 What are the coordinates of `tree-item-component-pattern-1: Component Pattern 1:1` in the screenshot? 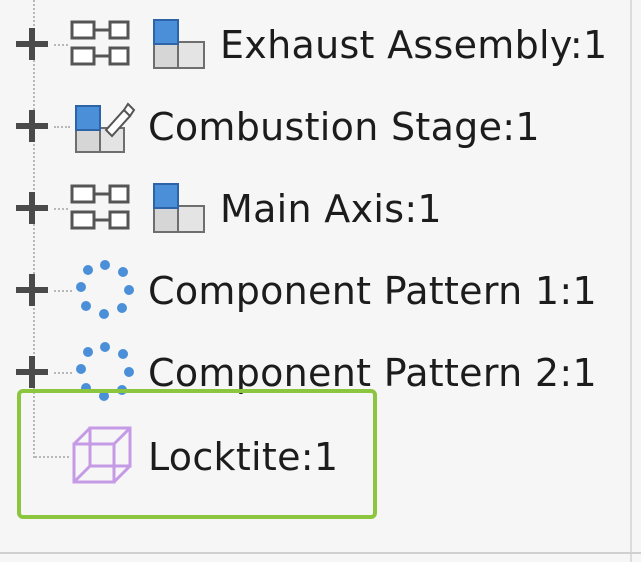 It's located at (315, 291).